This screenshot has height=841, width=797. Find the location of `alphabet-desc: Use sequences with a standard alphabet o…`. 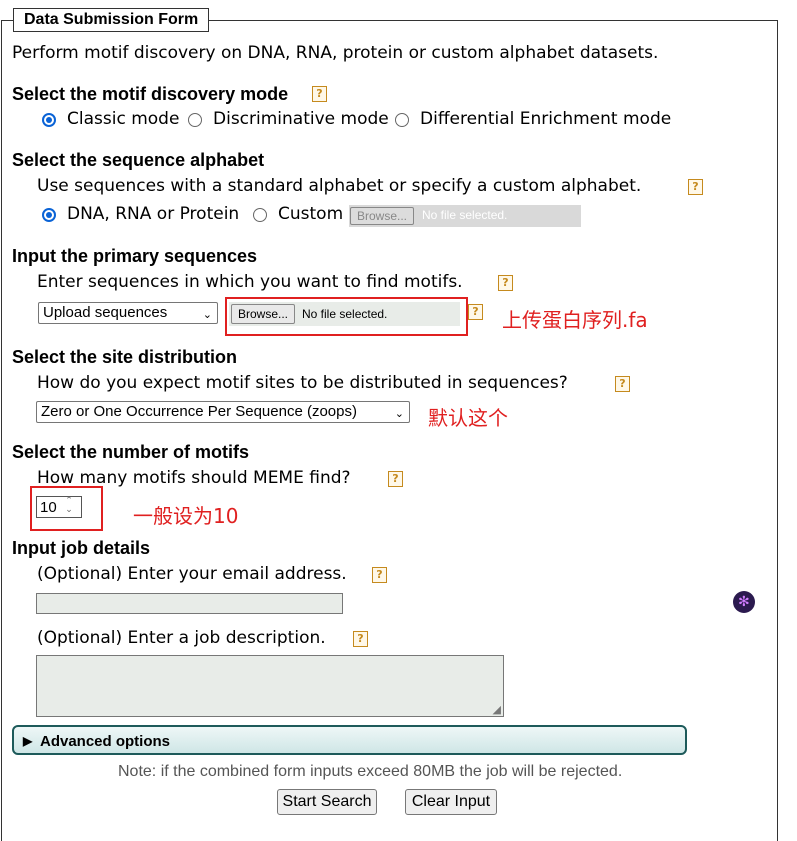

alphabet-desc: Use sequences with a standard alphabet o… is located at coordinates (339, 186).